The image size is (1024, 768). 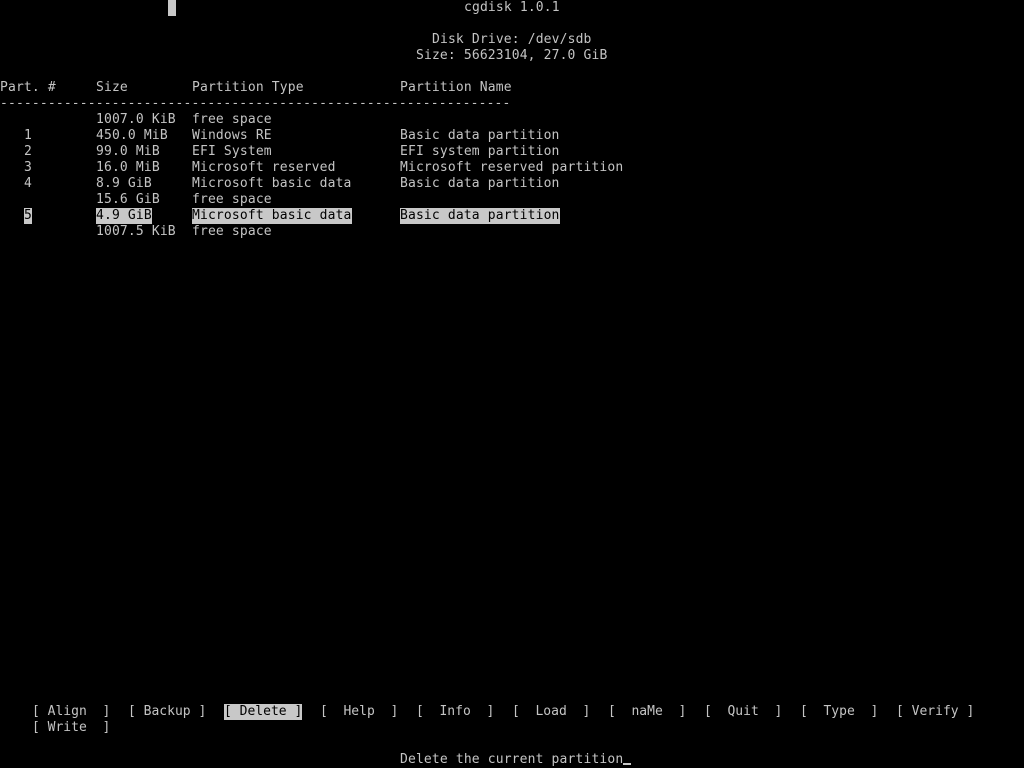 I want to click on cell-size: 1007.0 KiB, so click(x=136, y=119).